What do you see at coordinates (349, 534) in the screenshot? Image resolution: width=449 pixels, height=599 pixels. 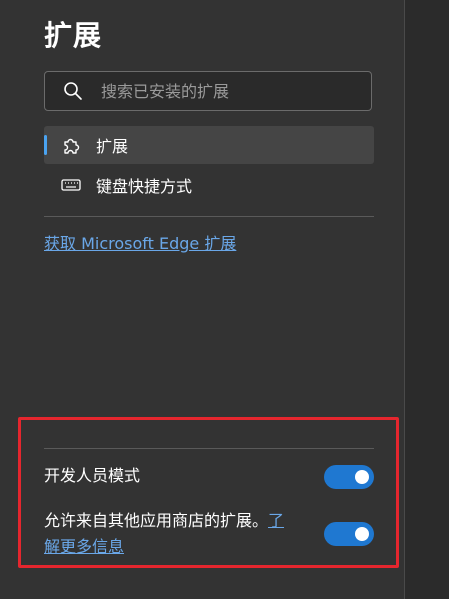 I see `other-stores-toggle` at bounding box center [349, 534].